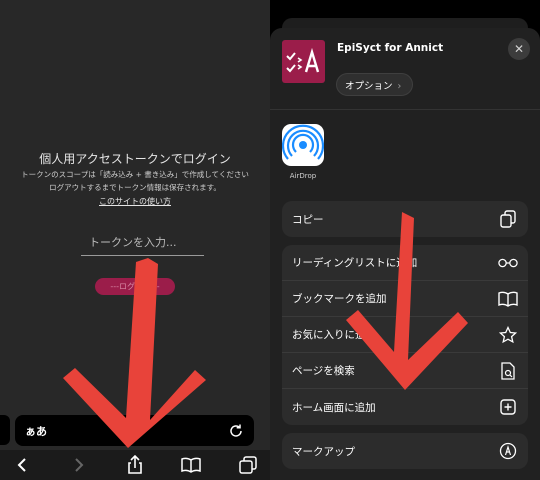 This screenshot has width=540, height=480. What do you see at coordinates (369, 86) in the screenshot?
I see `options-label: オプション` at bounding box center [369, 86].